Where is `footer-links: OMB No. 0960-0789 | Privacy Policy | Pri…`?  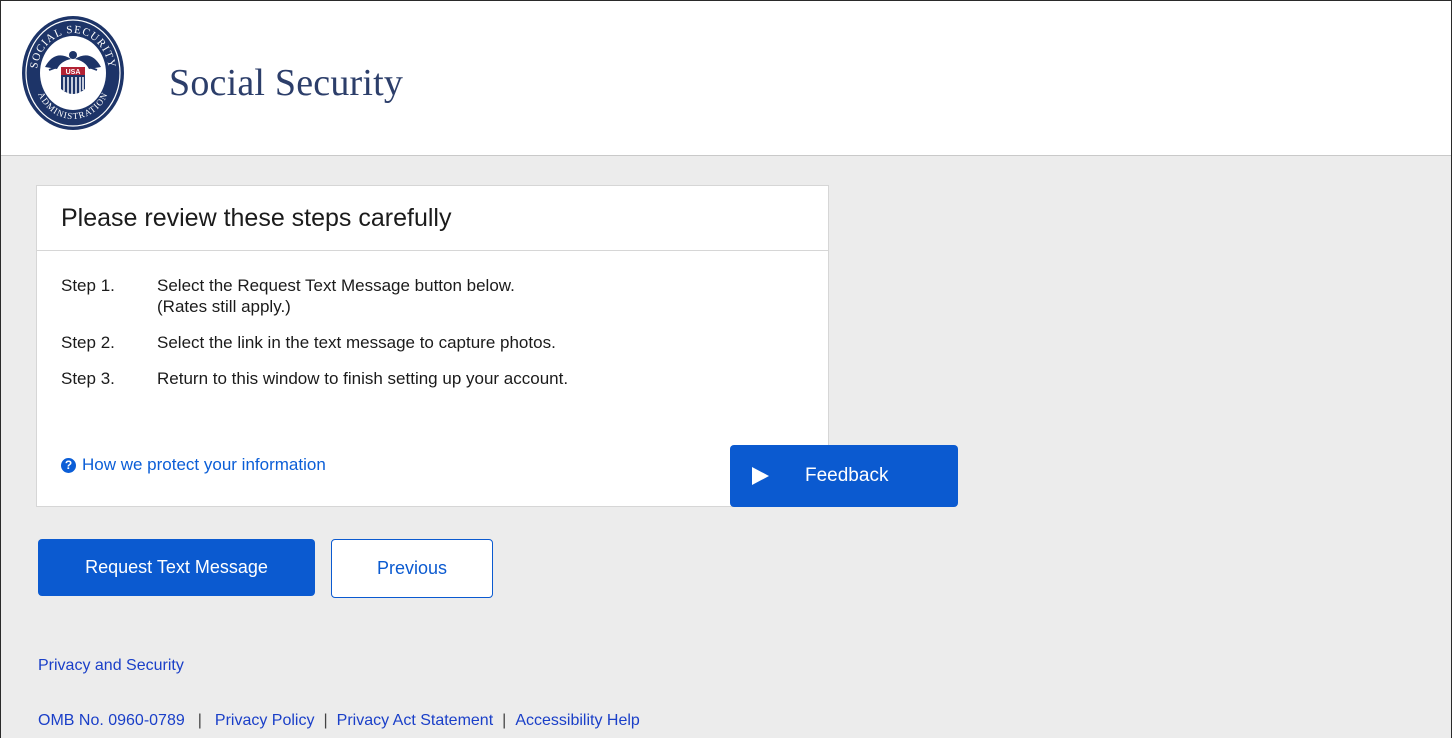 footer-links: OMB No. 0960-0789 | Privacy Policy | Pri… is located at coordinates (339, 721).